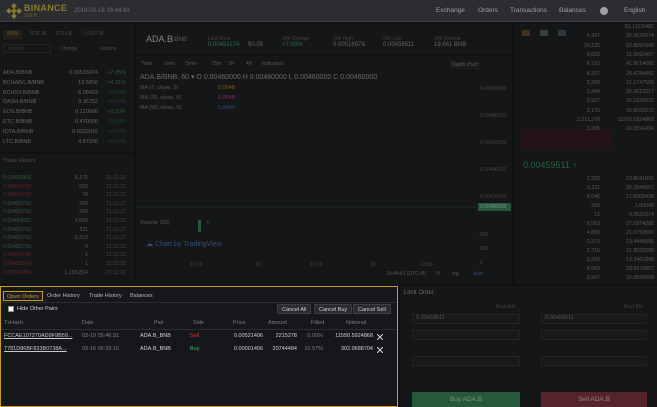  Describe the element at coordinates (31, 16) in the screenshot. I see `brand-sub: DEX` at that location.